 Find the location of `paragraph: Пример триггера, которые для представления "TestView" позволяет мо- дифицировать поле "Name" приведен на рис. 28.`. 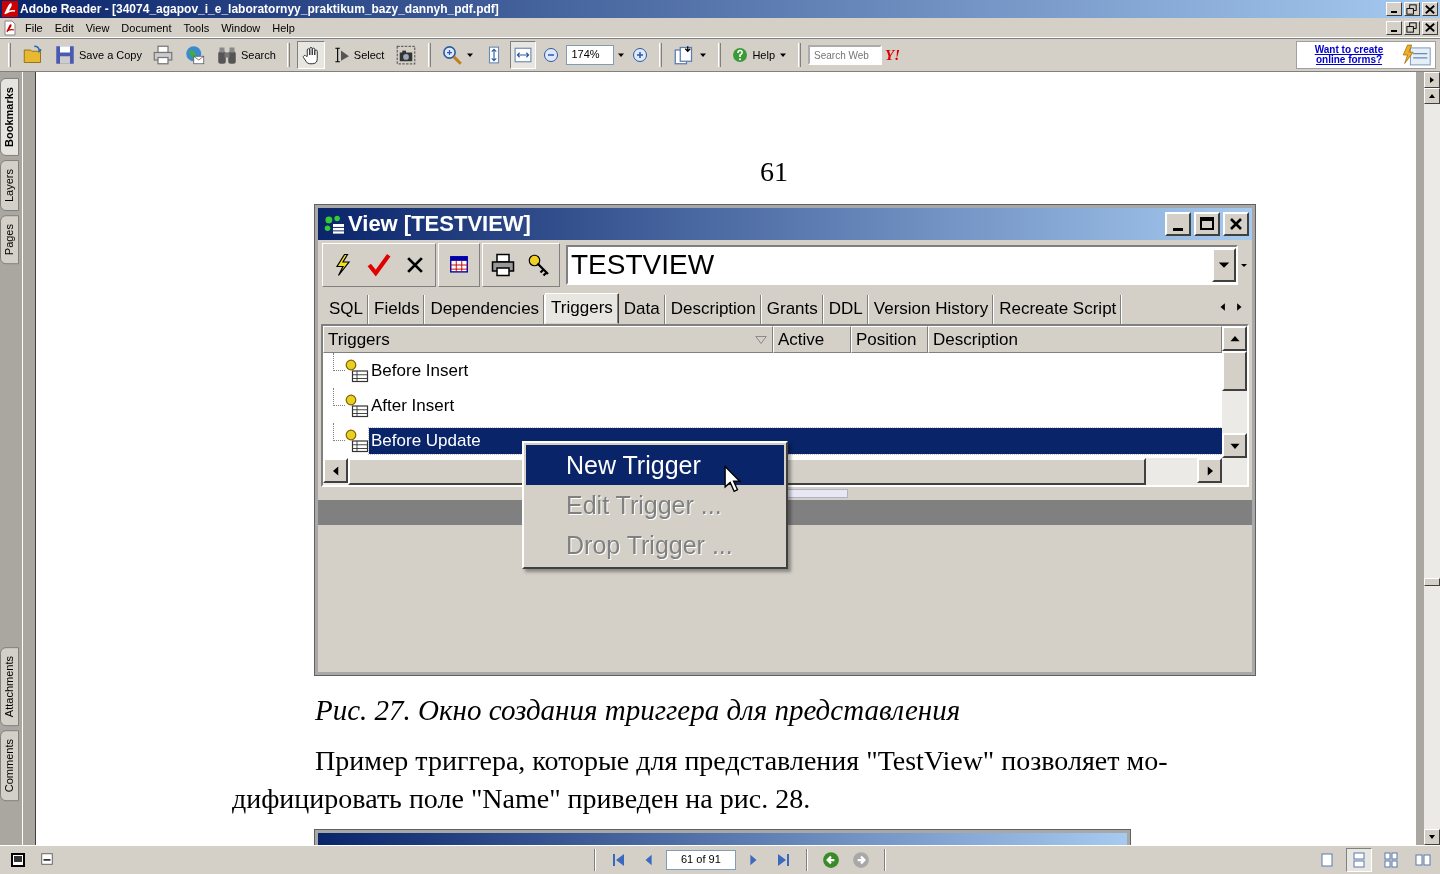

paragraph: Пример триггера, которые для представления "TestView" позволяет мо- дифицировать поле "Name" приведен на рис. 28. is located at coordinates (700, 780).